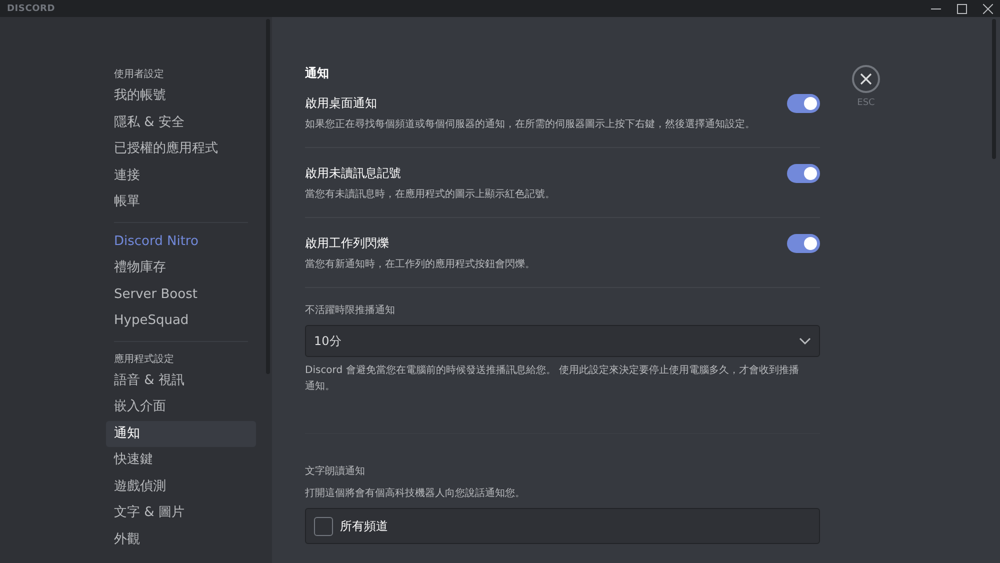 The width and height of the screenshot is (1000, 563). What do you see at coordinates (181, 321) in the screenshot?
I see `sidebar-item: HypeSquad` at bounding box center [181, 321].